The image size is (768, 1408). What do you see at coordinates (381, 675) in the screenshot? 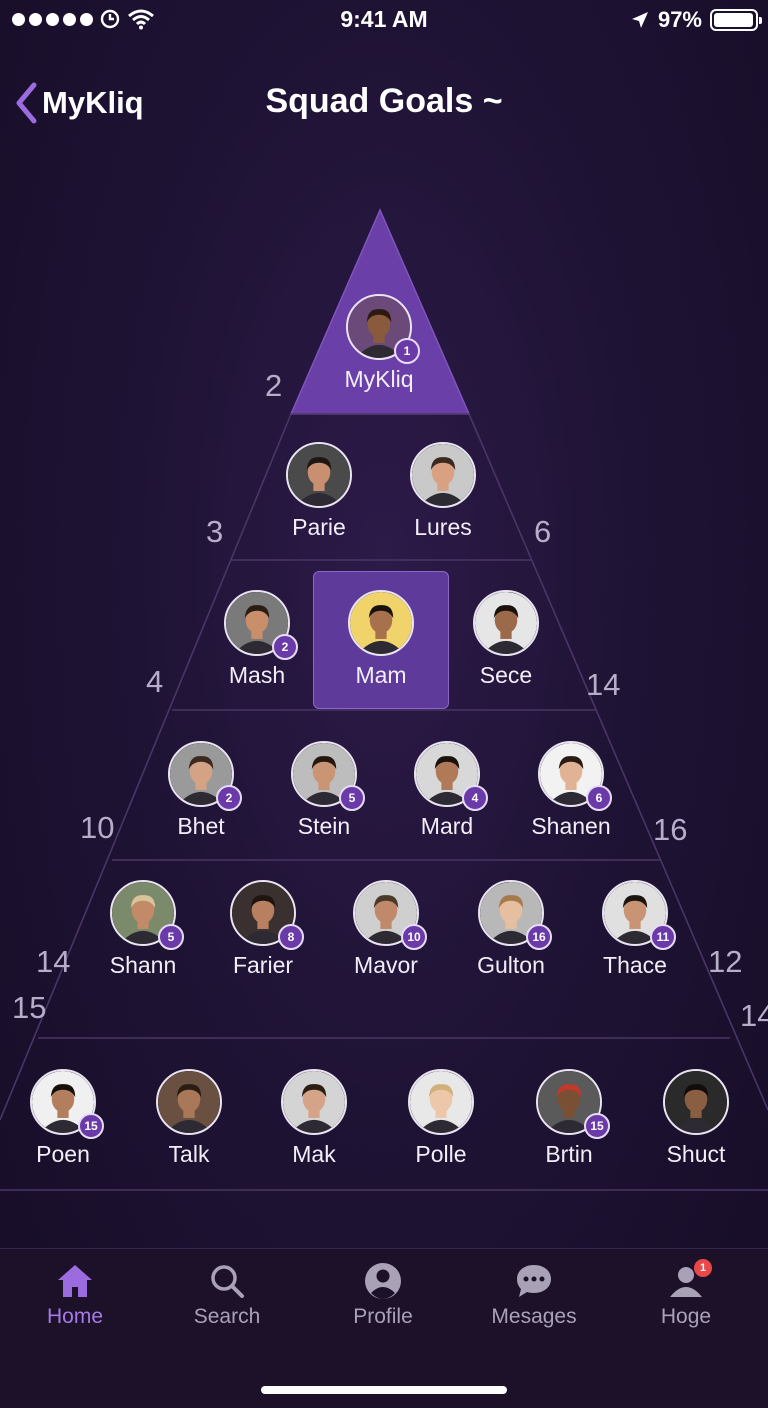
I see `member-name: Mam` at bounding box center [381, 675].